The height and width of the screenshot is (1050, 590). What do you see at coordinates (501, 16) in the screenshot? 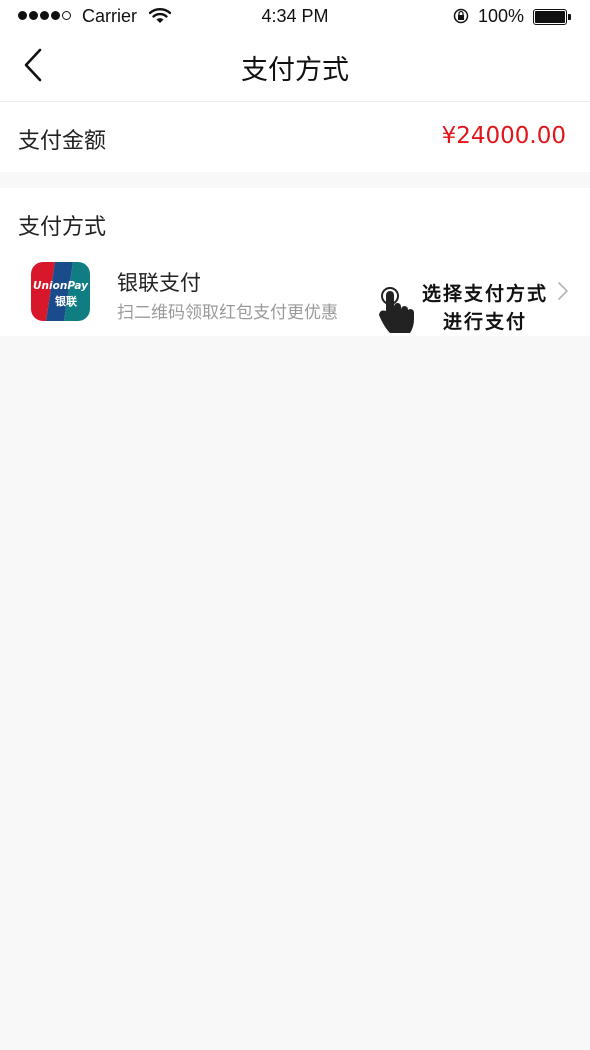
I see `battery-percentage: 100%` at bounding box center [501, 16].